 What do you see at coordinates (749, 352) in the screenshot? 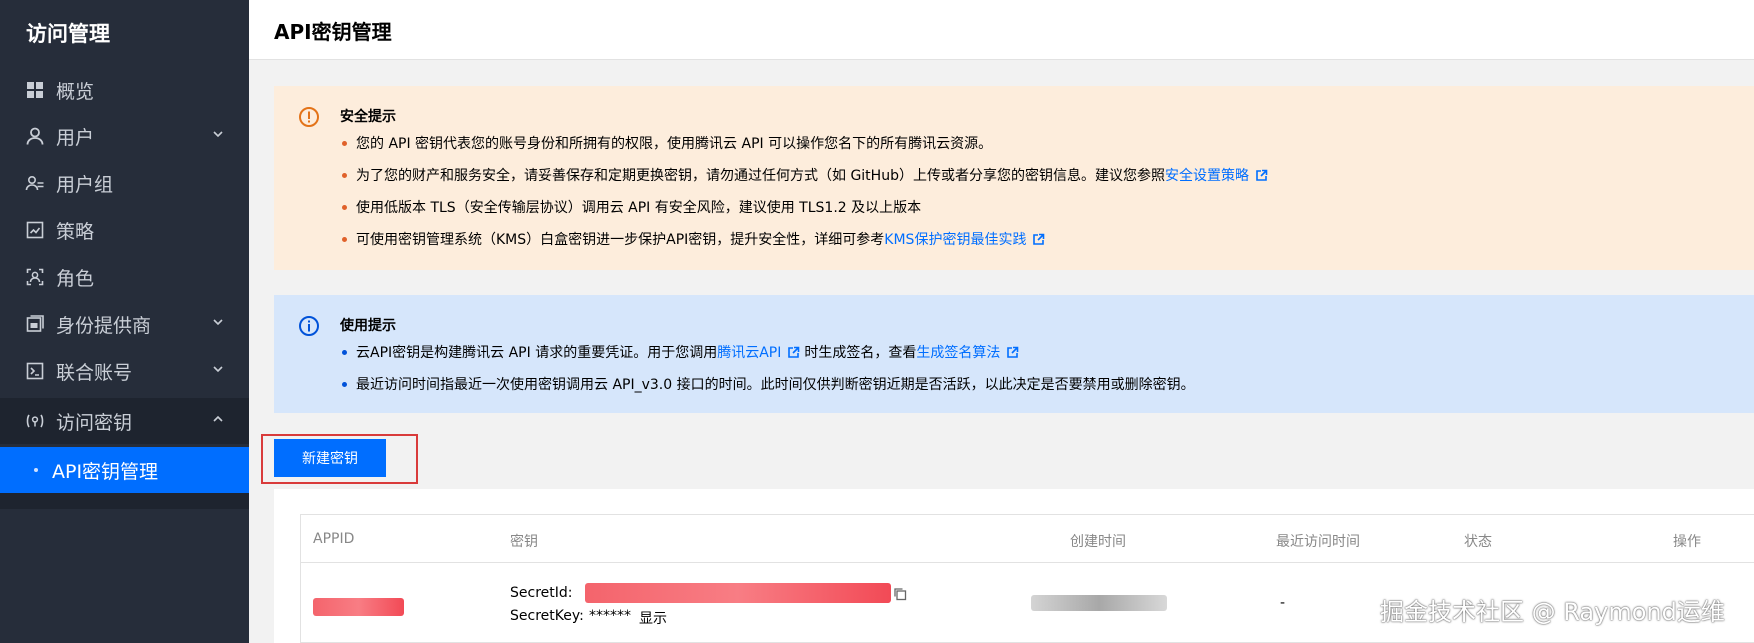
I see `tencent-cloud-api-link: 腾讯云API` at bounding box center [749, 352].